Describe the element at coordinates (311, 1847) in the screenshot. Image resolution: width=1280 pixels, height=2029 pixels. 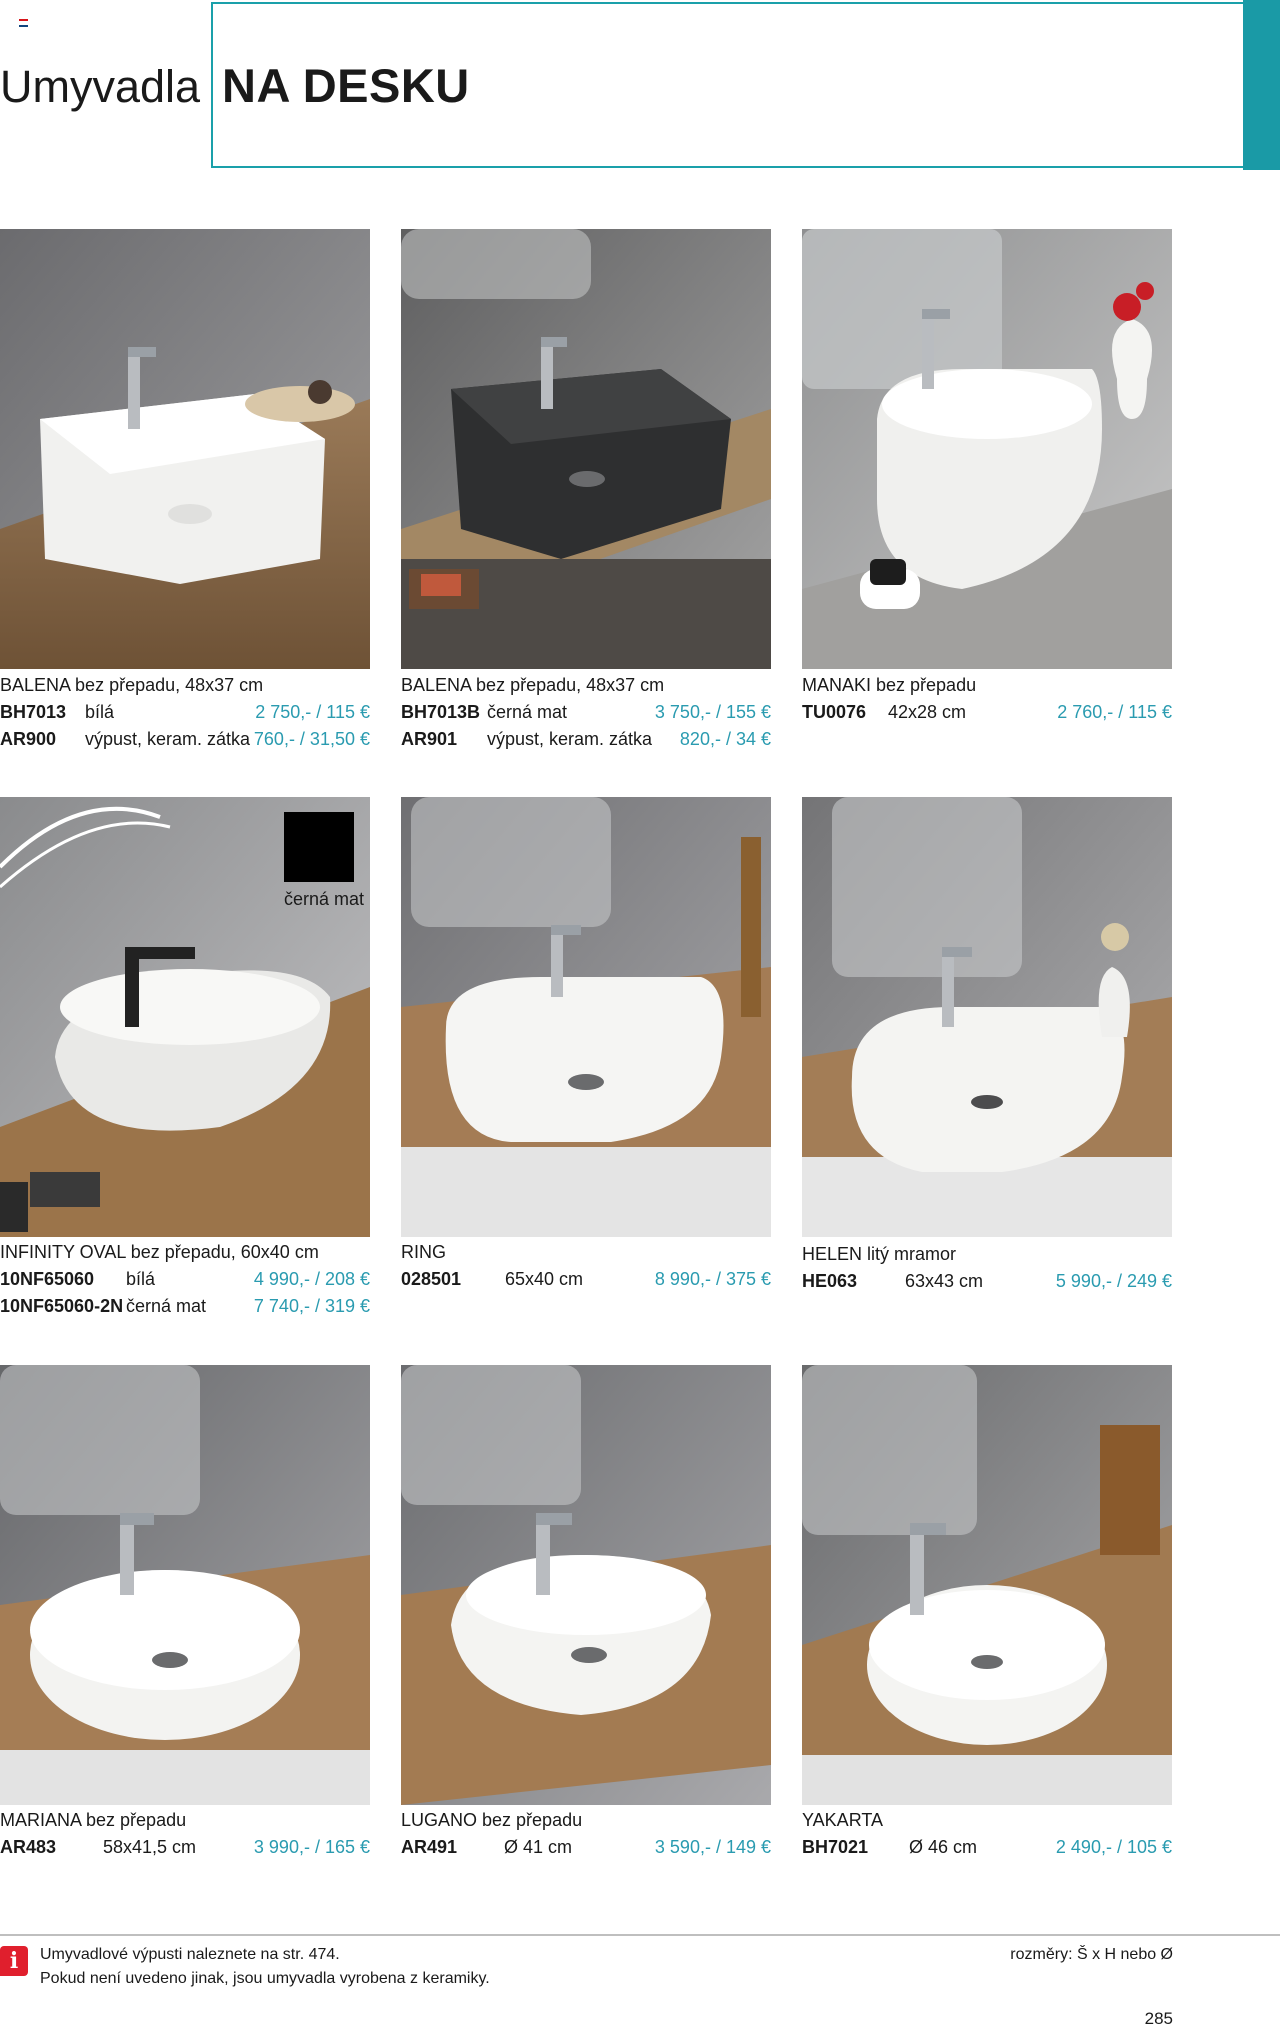
I see `product-price: 3 990,- / 165 €` at that location.